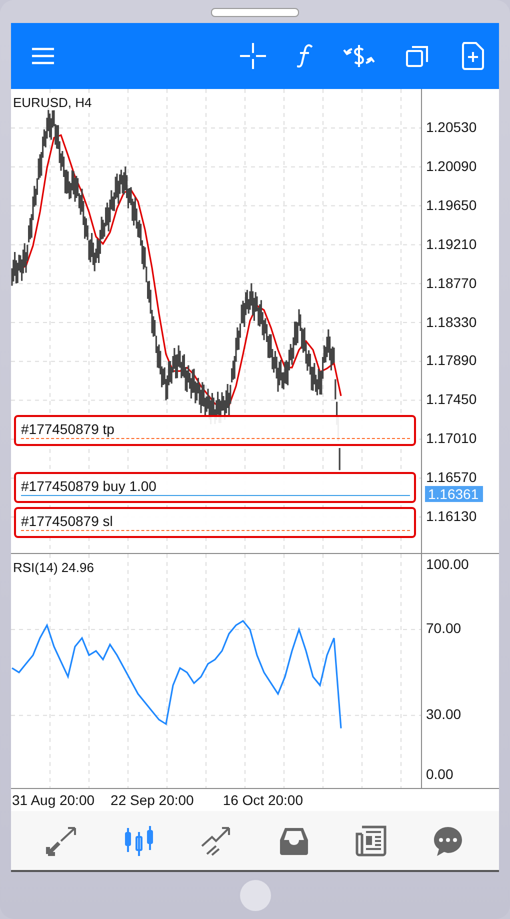  I want to click on price-label: 1.16570, so click(451, 477).